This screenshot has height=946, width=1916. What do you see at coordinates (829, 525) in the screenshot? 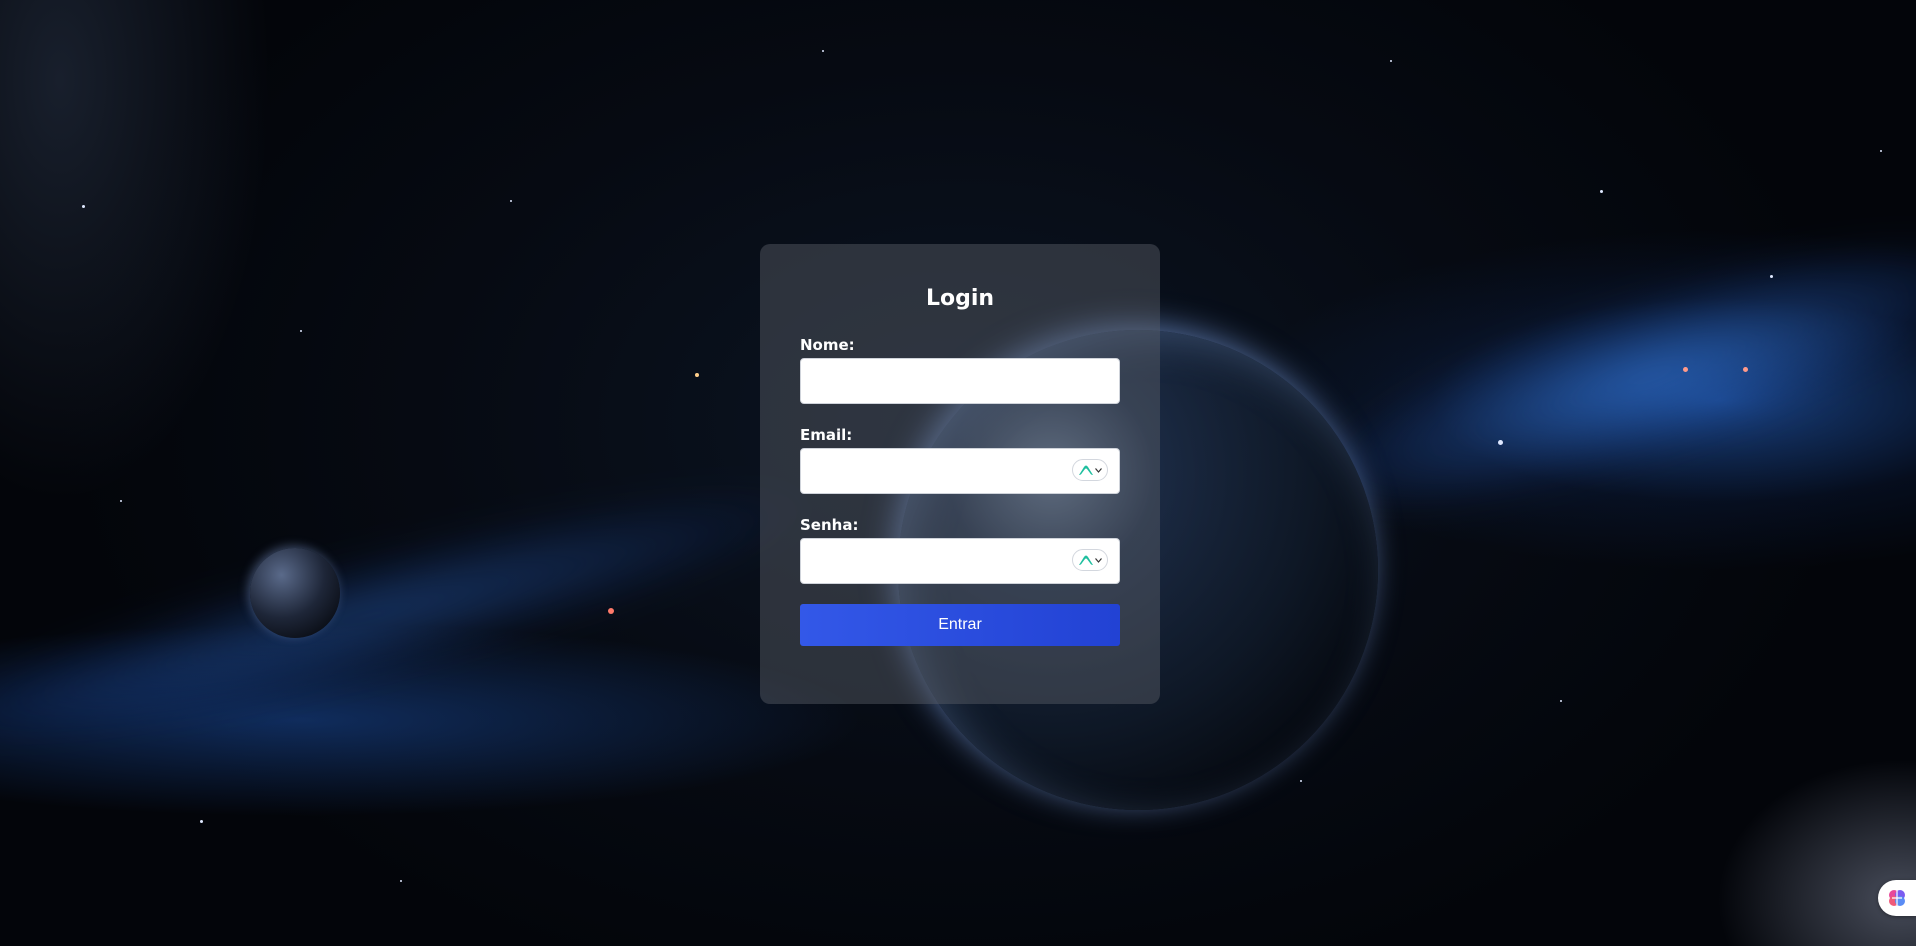
I see `senha-label: Senha:` at bounding box center [829, 525].